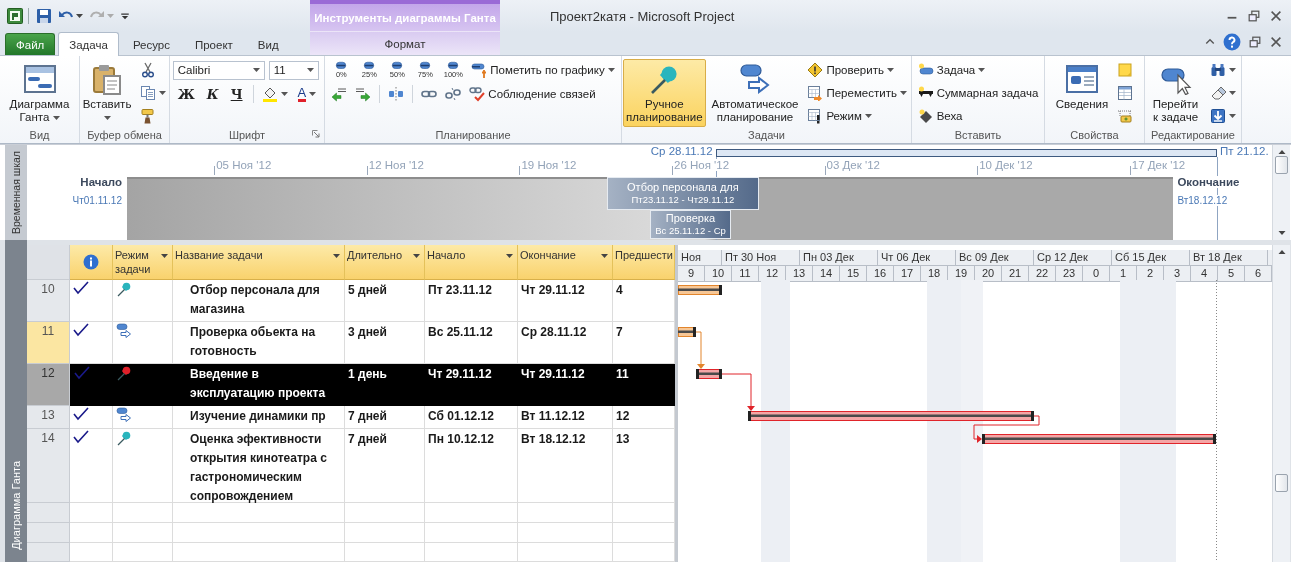 The width and height of the screenshot is (1291, 562). Describe the element at coordinates (543, 70) in the screenshot. I see `mark-on-track-button: Пометить по графику` at that location.